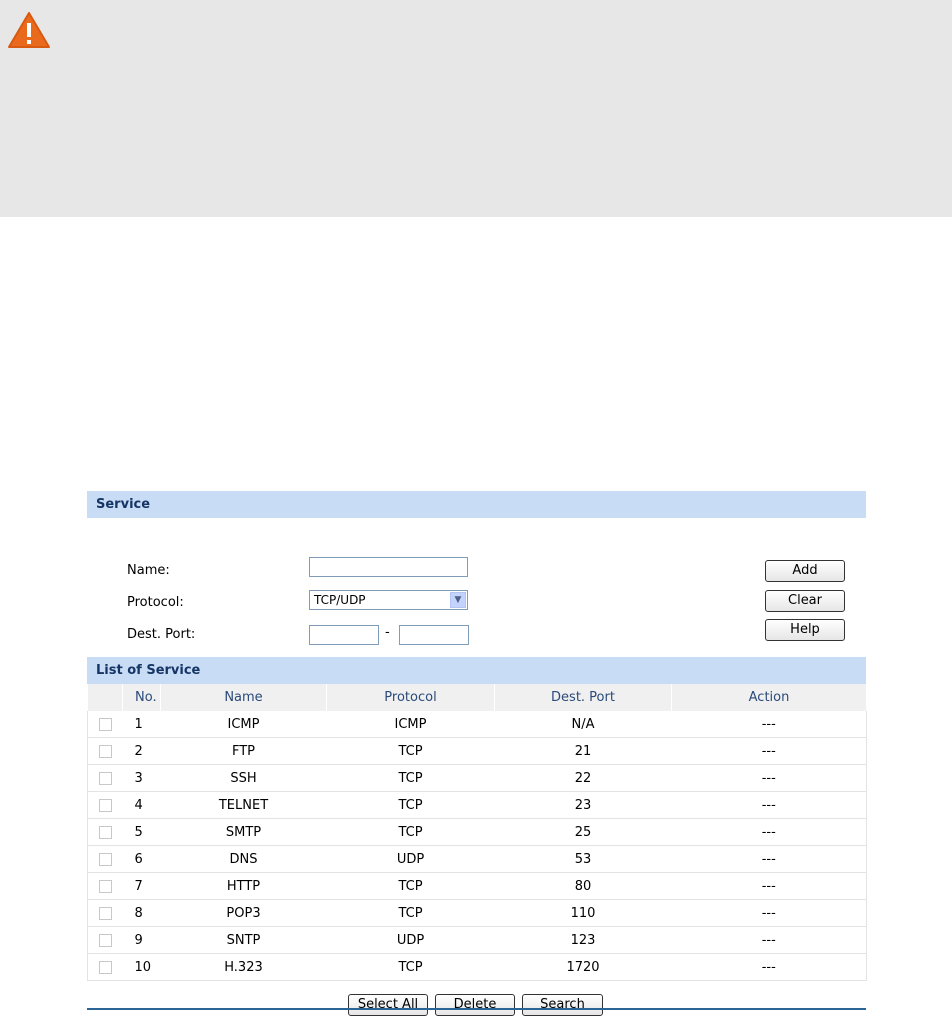  I want to click on row-dest-port: 53, so click(583, 859).